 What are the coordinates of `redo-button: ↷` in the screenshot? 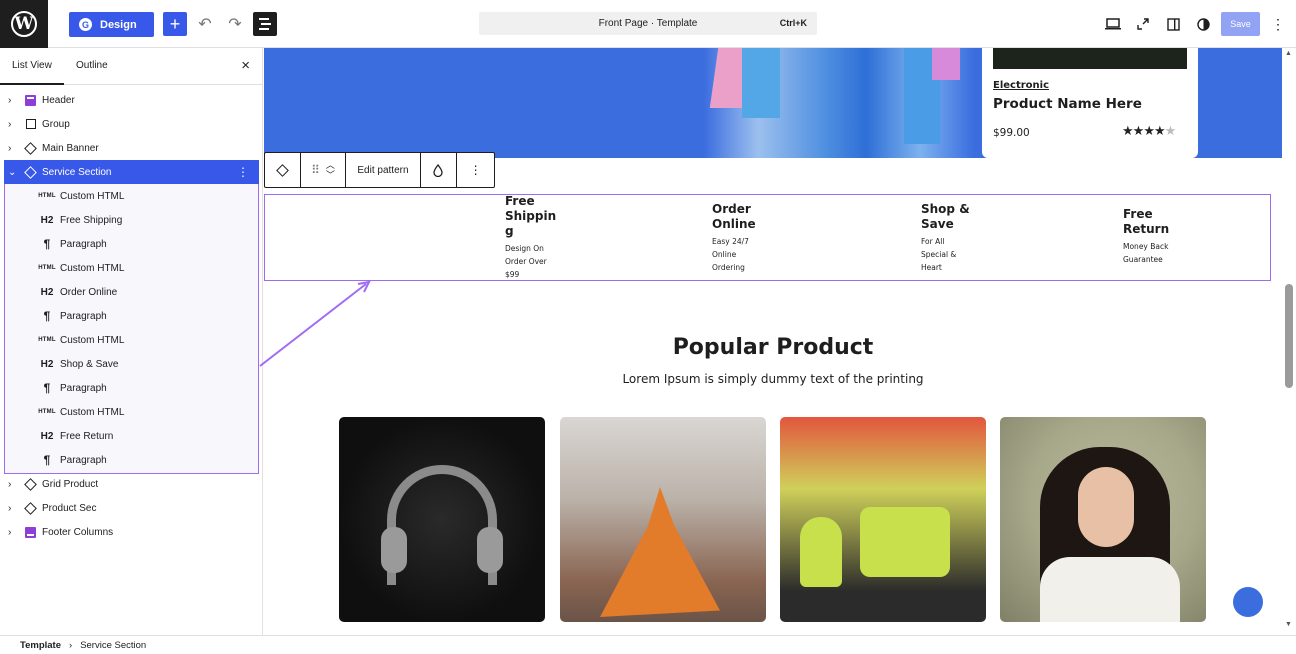 It's located at (235, 24).